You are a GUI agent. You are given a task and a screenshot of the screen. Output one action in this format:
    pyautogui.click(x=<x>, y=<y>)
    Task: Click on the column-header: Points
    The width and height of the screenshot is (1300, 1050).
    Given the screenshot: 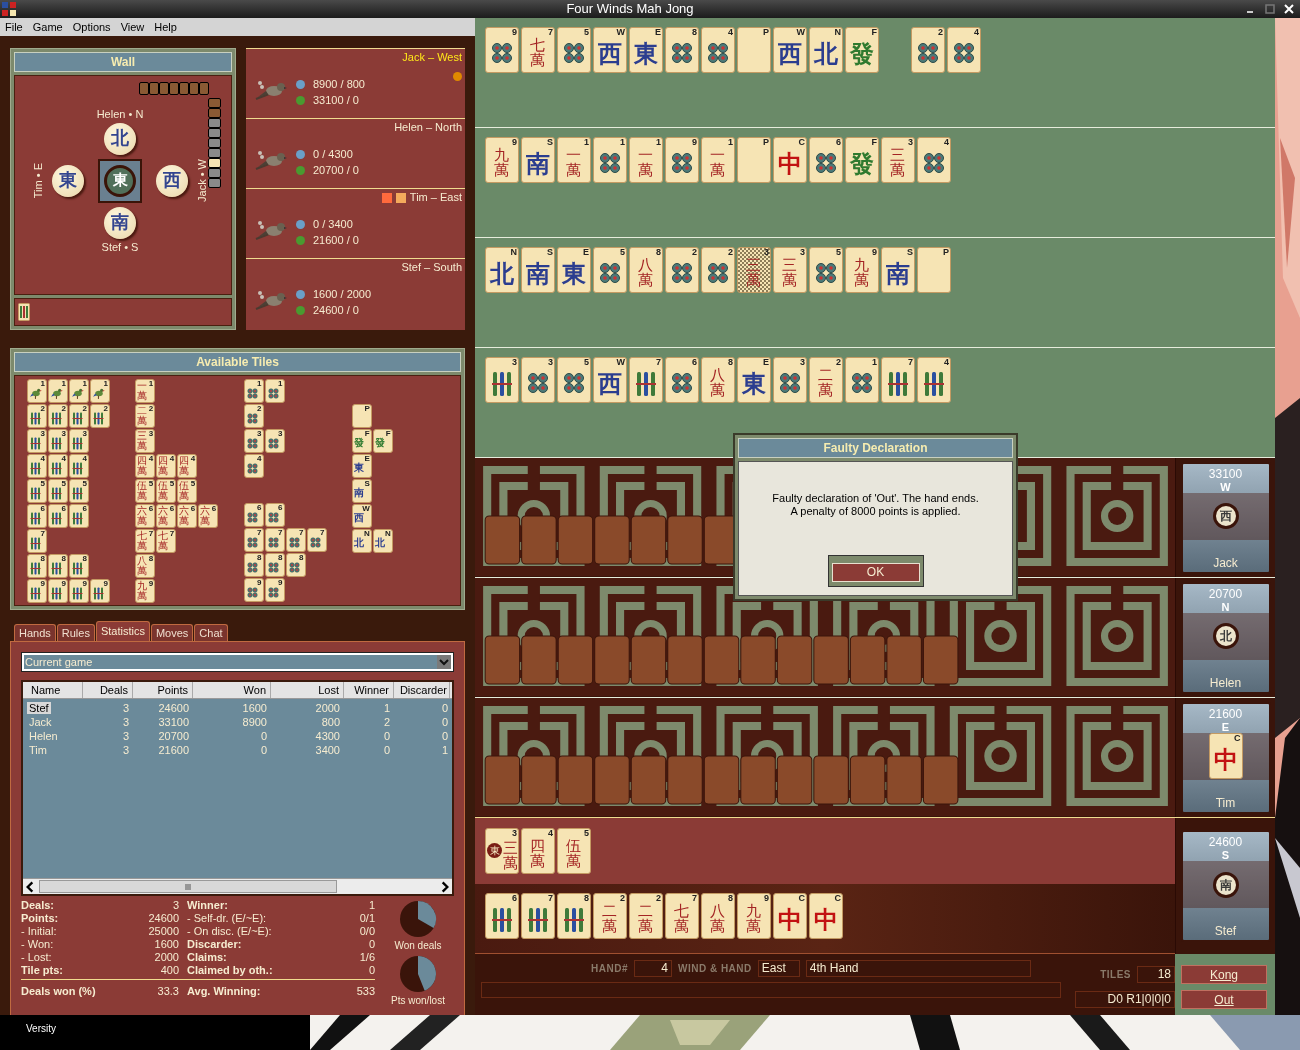 What is the action you would take?
    pyautogui.click(x=163, y=690)
    